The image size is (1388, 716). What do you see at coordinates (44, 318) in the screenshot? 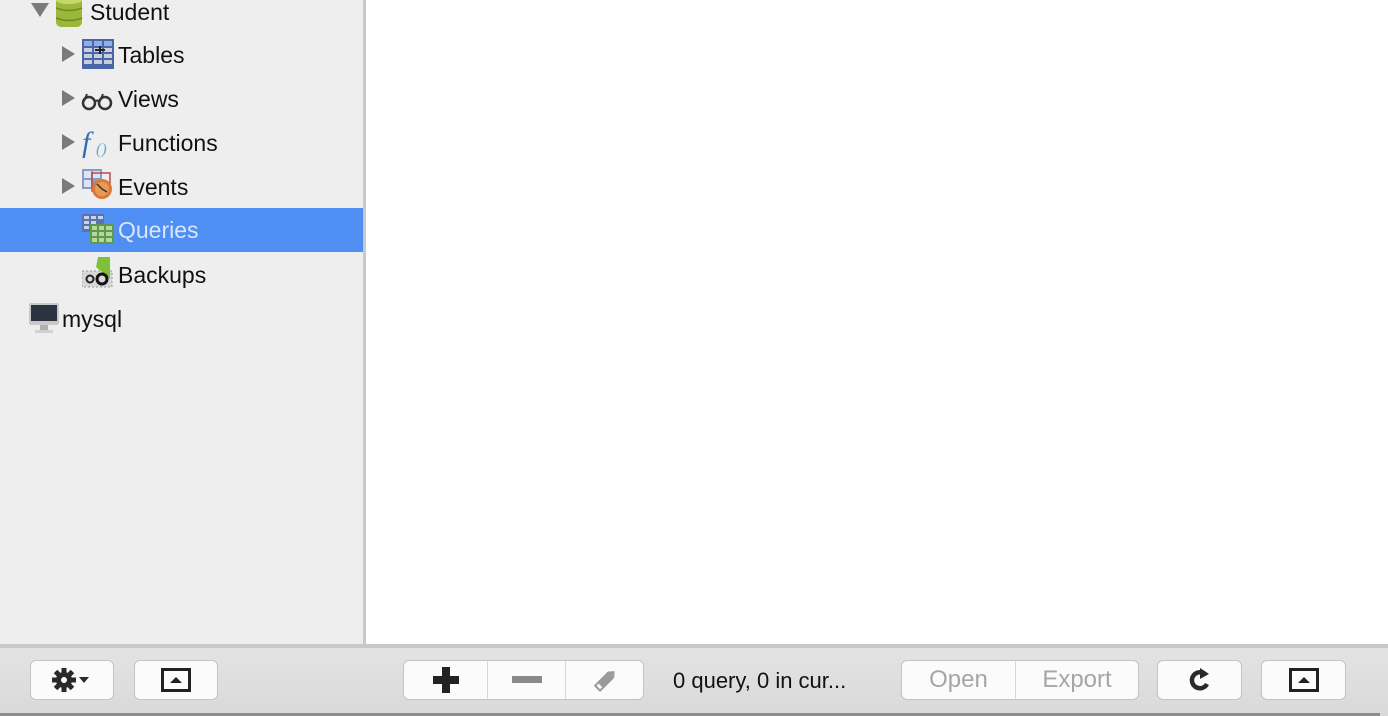
I see `server-monitor-icon` at bounding box center [44, 318].